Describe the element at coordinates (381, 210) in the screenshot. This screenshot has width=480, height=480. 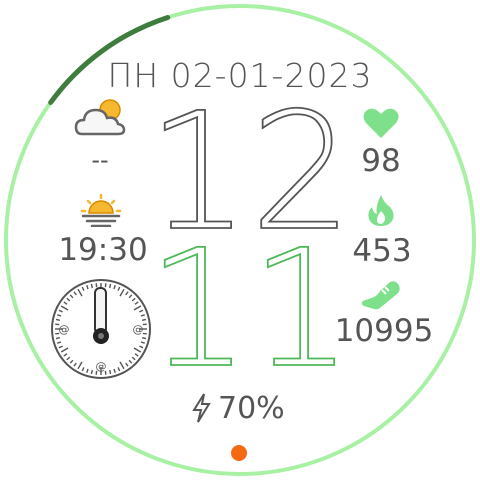
I see `flame-icon` at that location.